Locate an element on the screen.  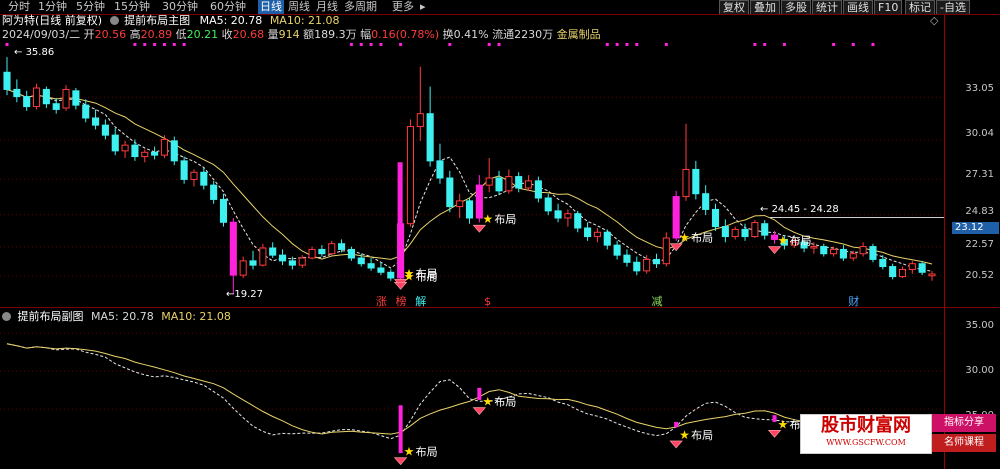
event-marker: 财 is located at coordinates (853, 301).